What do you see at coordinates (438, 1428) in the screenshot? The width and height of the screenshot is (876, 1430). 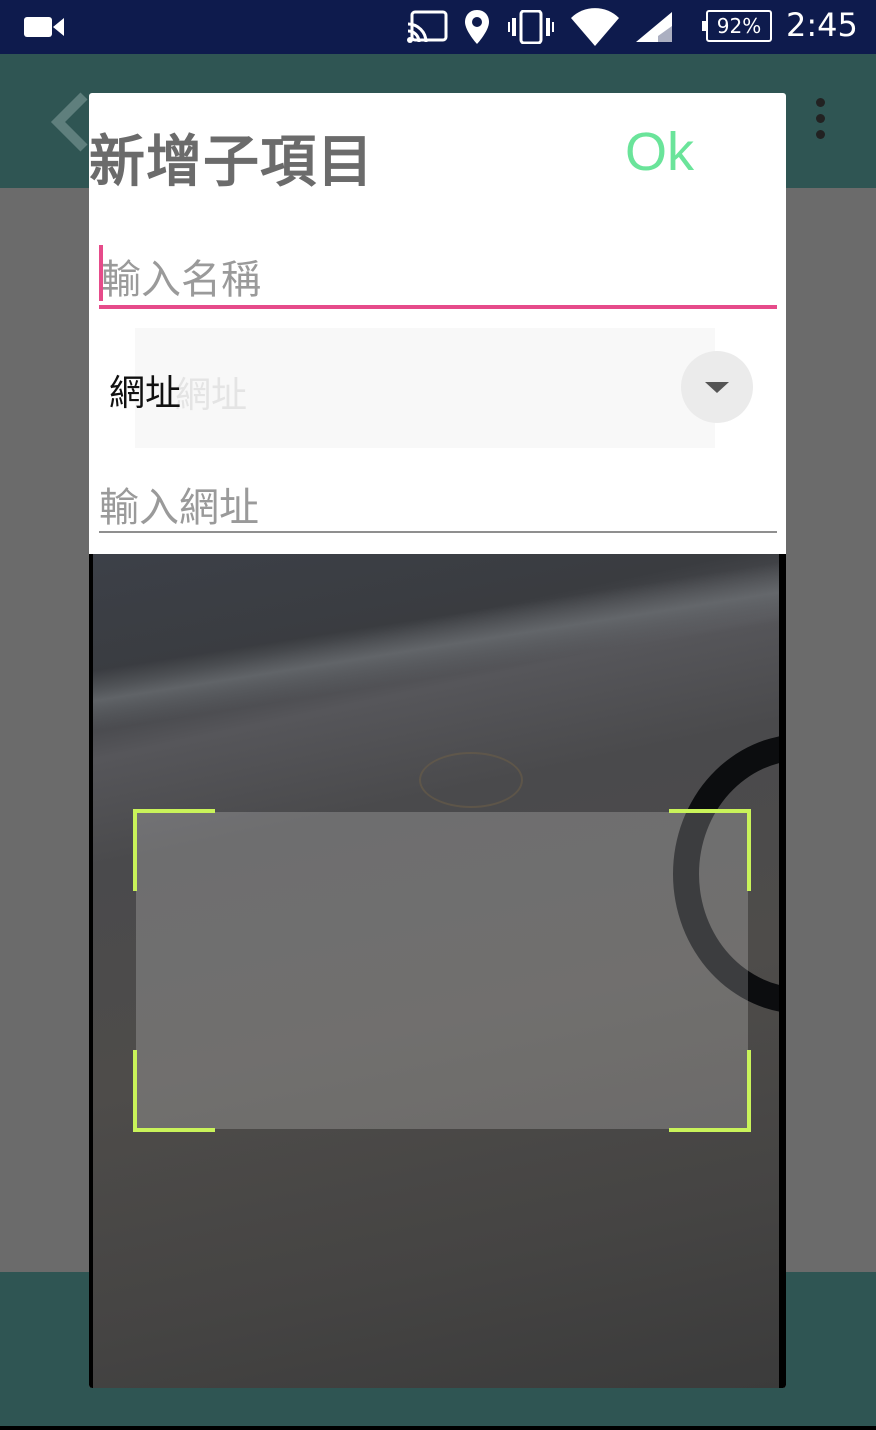 I see `screen-bottom-edge` at bounding box center [438, 1428].